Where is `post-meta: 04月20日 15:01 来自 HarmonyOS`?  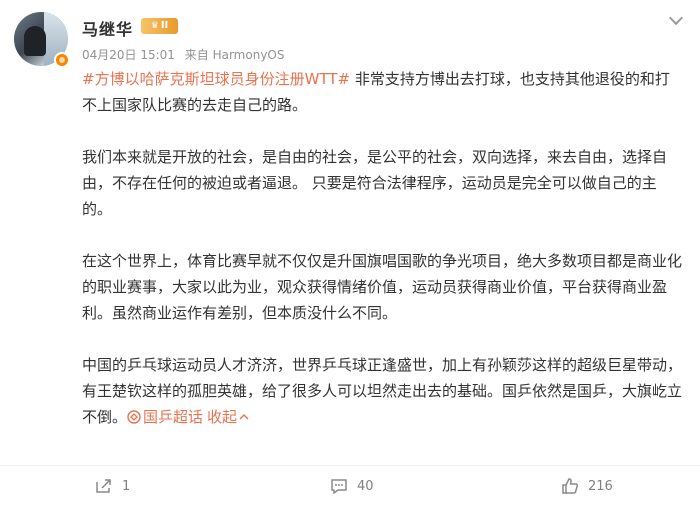
post-meta: 04月20日 15:01 来自 HarmonyOS is located at coordinates (186, 54).